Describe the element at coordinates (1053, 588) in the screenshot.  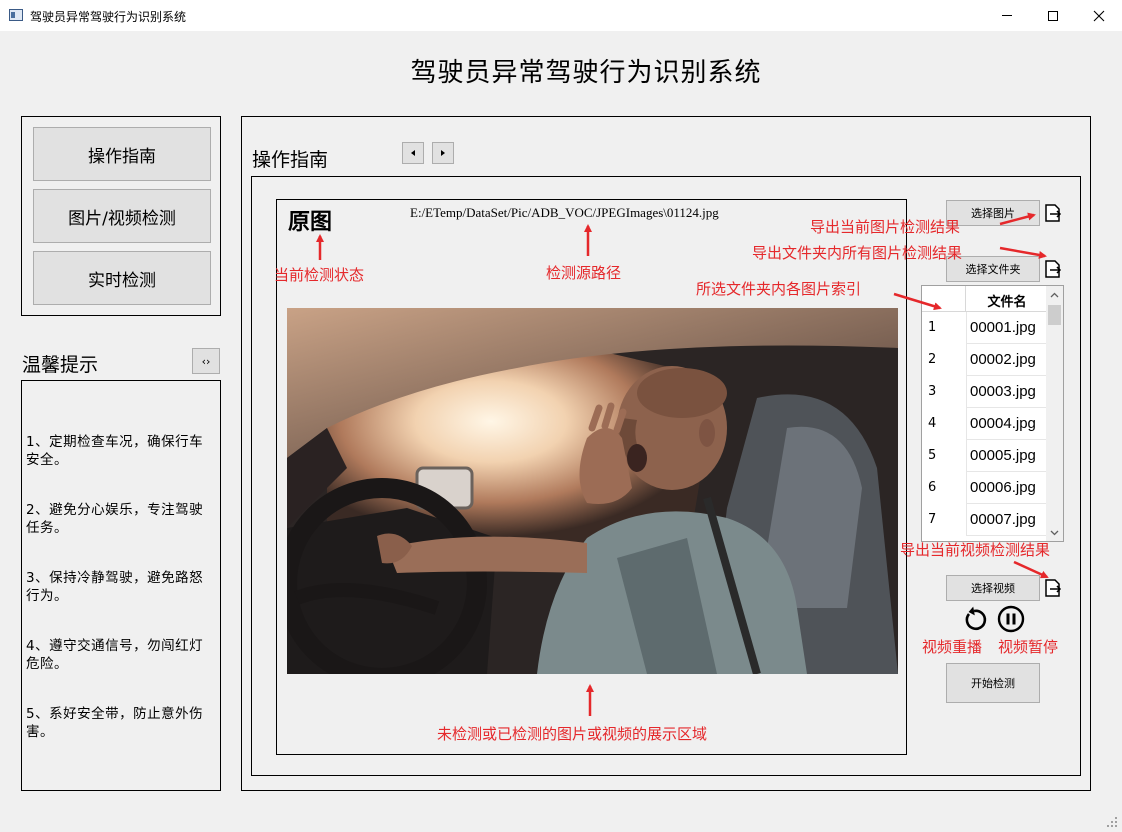
I see `export-video-icon` at that location.